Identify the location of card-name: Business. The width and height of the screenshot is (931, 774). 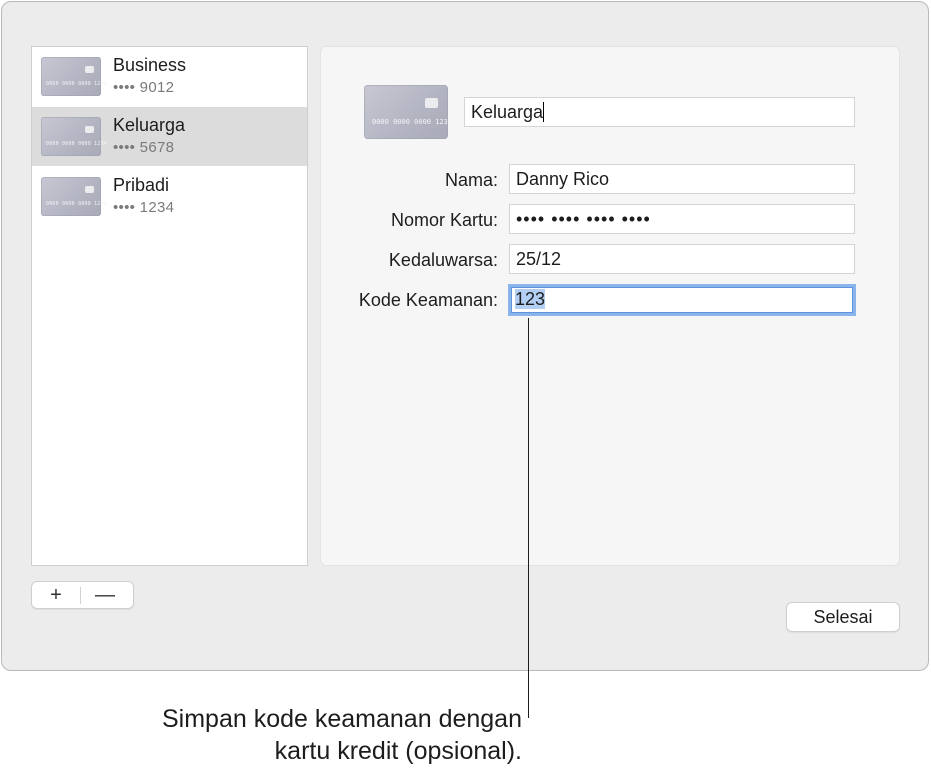
(150, 65).